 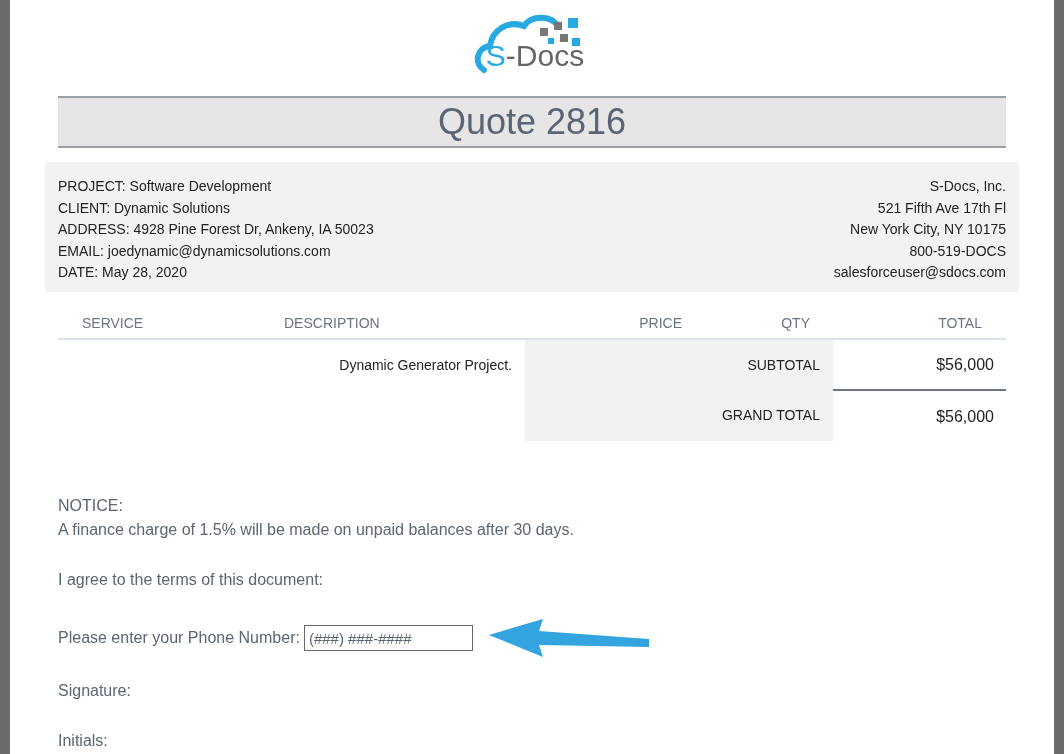 I want to click on quote-title: Quote 2816, so click(x=532, y=122).